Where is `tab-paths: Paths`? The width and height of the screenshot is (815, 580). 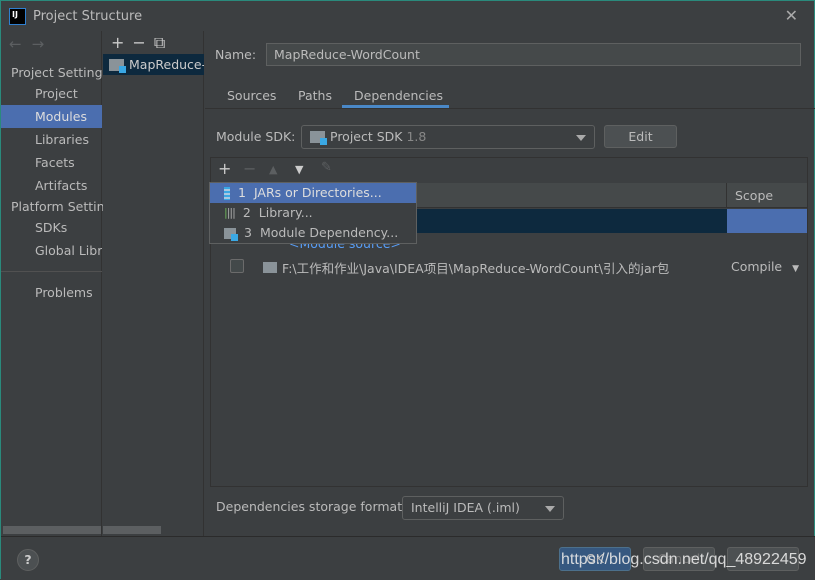 tab-paths: Paths is located at coordinates (315, 95).